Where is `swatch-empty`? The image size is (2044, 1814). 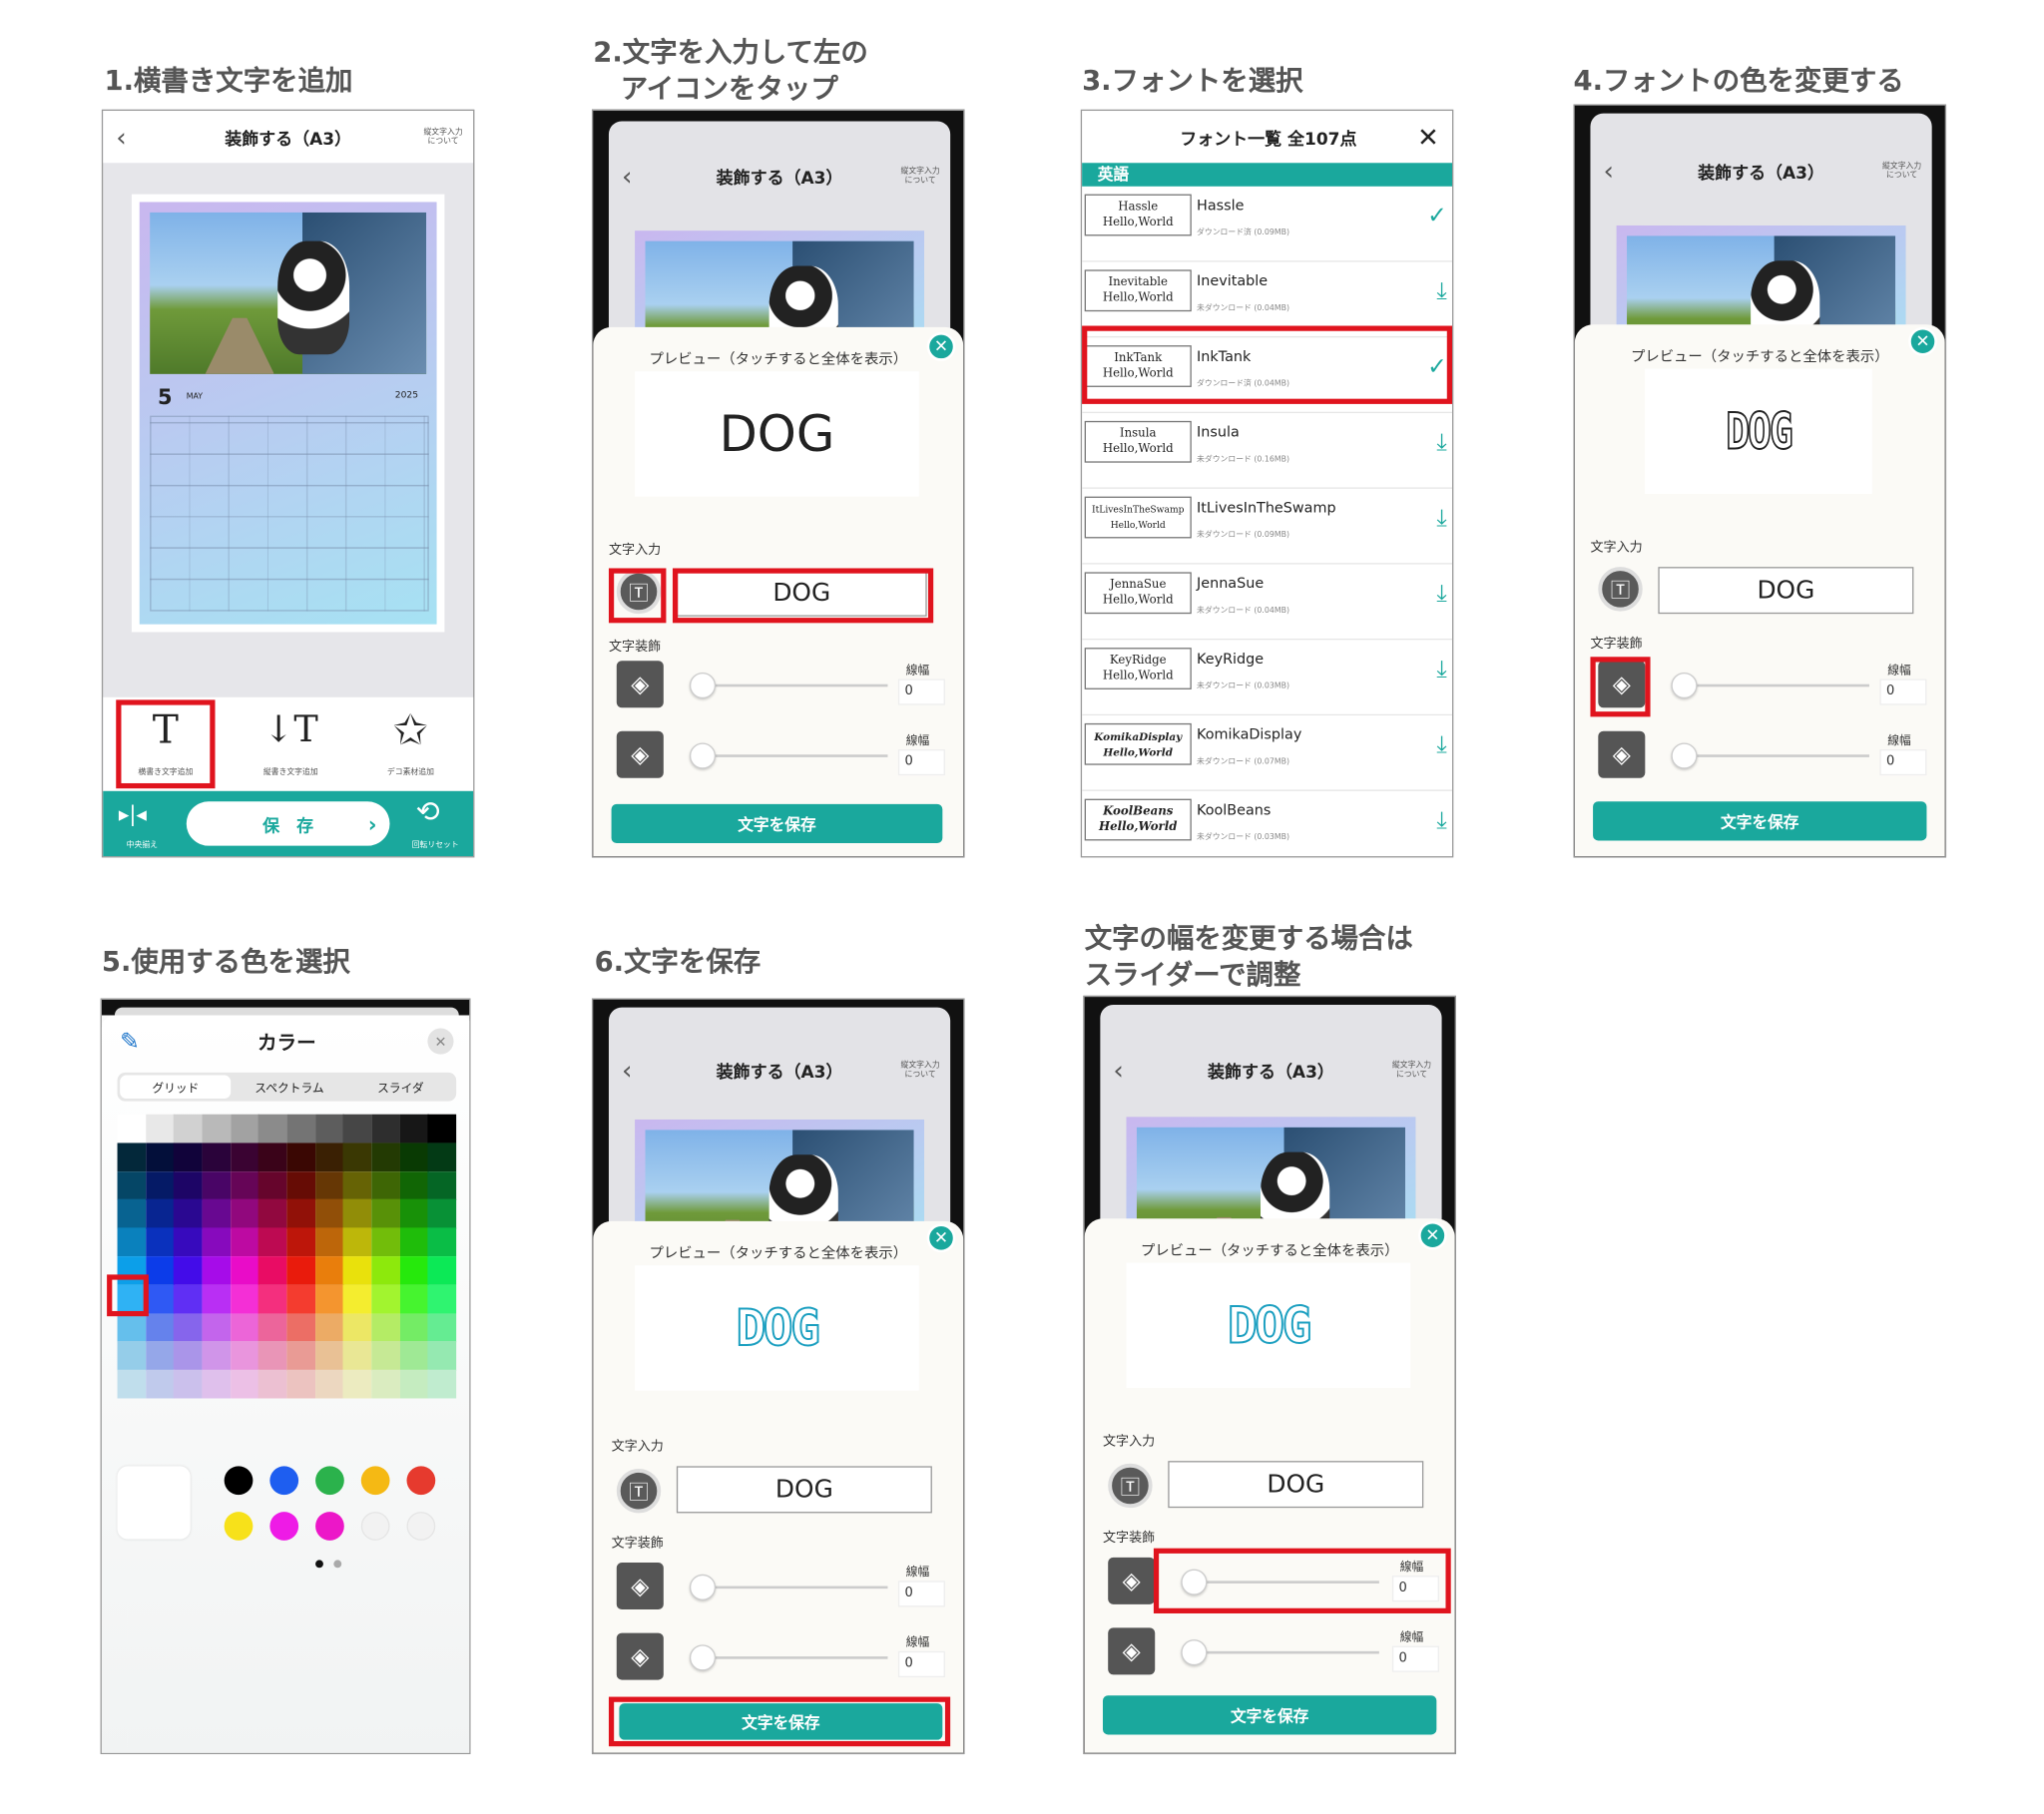 swatch-empty is located at coordinates (421, 1527).